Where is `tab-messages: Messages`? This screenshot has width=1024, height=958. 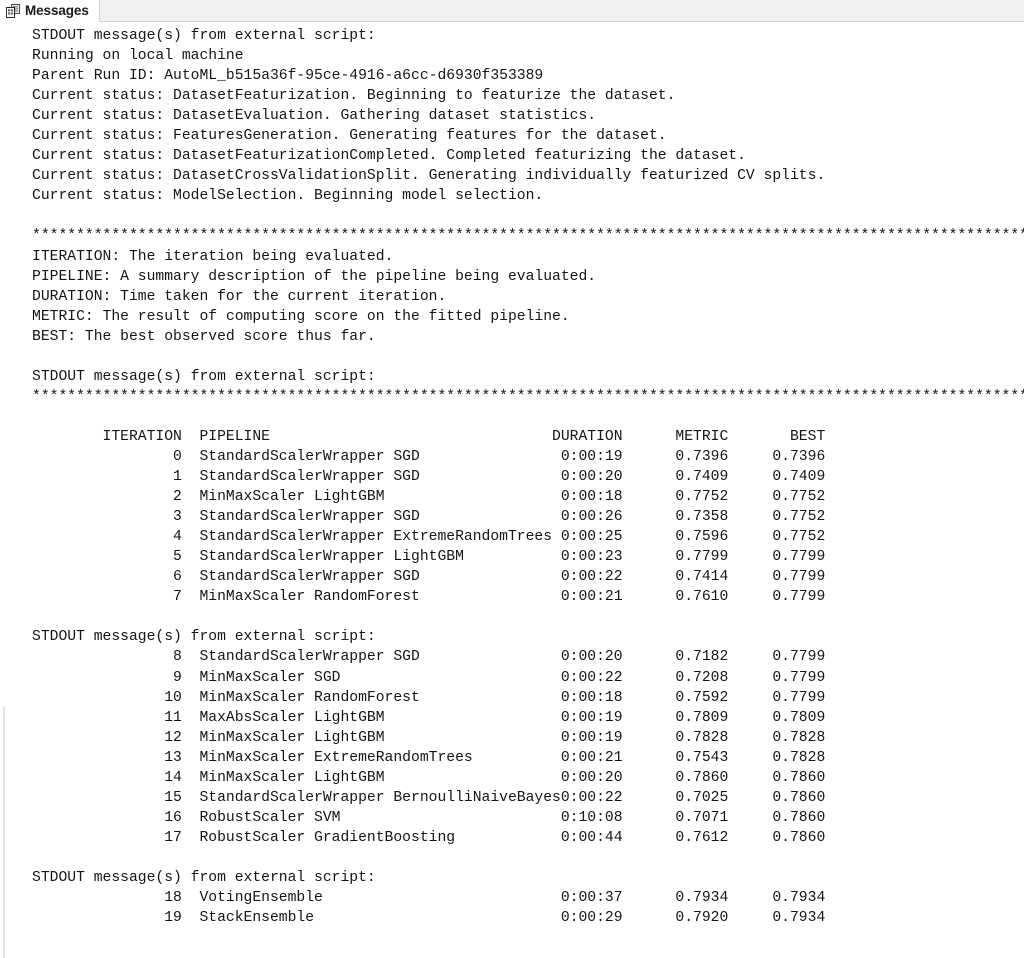 tab-messages: Messages is located at coordinates (50, 11).